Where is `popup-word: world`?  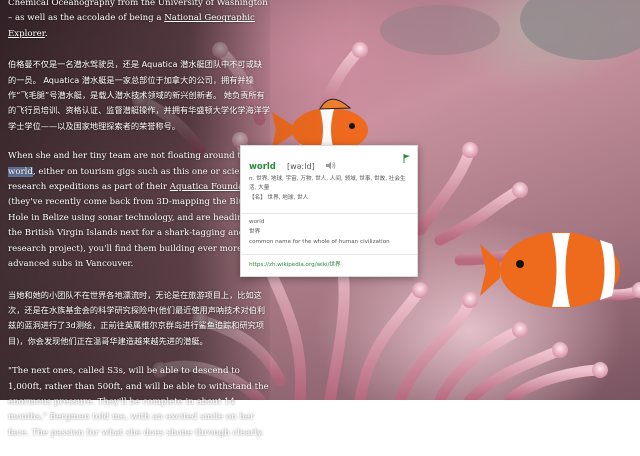 popup-word: world is located at coordinates (262, 167).